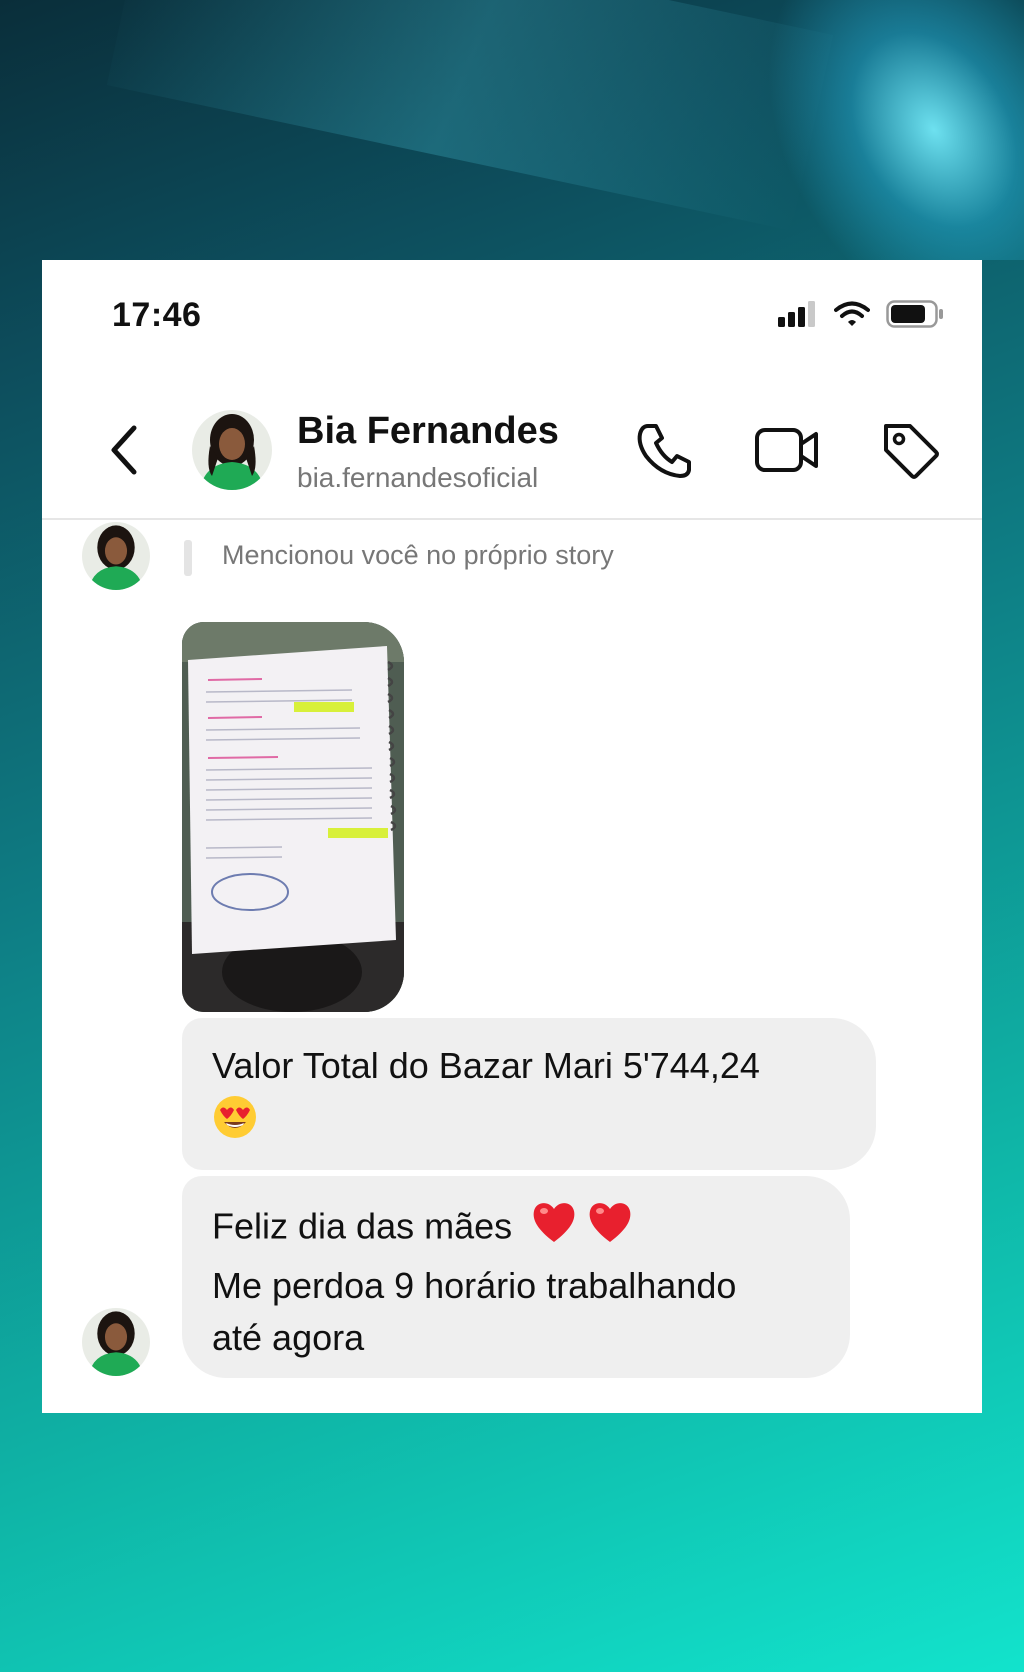 The height and width of the screenshot is (1672, 1024). Describe the element at coordinates (512, 300) in the screenshot. I see `status-bar: 17:46` at that location.